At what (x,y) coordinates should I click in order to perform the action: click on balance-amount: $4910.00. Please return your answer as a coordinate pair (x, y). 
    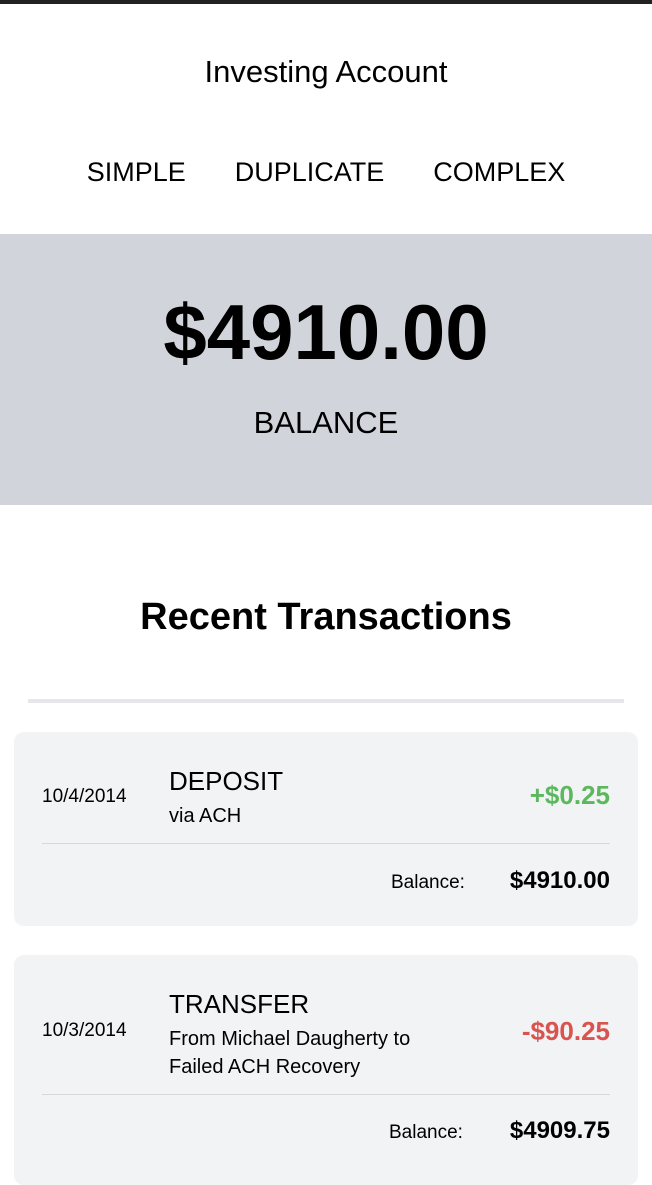
    Looking at the image, I should click on (326, 332).